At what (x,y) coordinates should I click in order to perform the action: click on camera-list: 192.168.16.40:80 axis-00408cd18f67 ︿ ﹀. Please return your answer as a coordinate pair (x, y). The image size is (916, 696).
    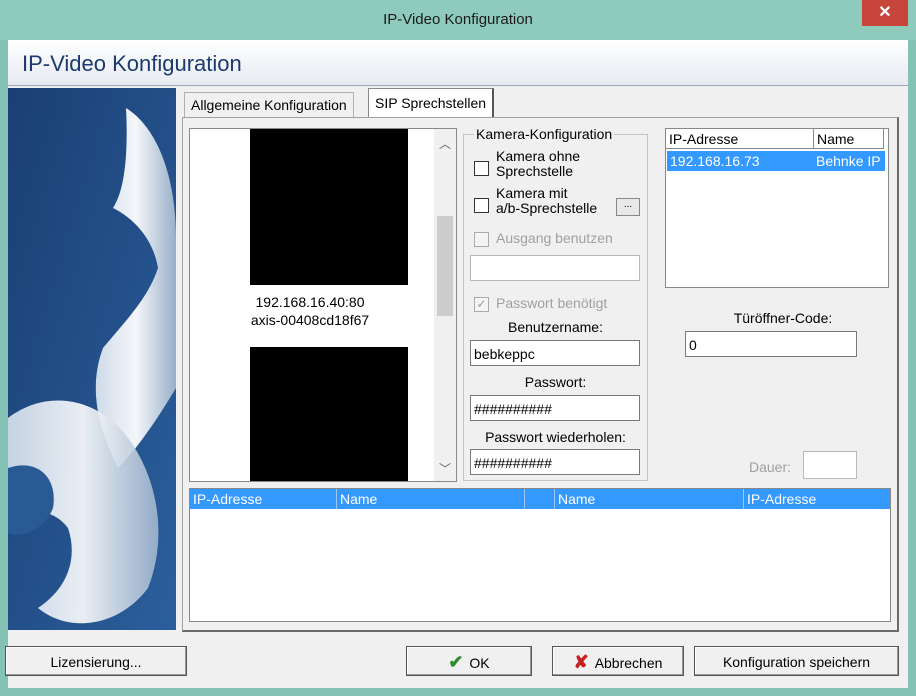
    Looking at the image, I should click on (323, 305).